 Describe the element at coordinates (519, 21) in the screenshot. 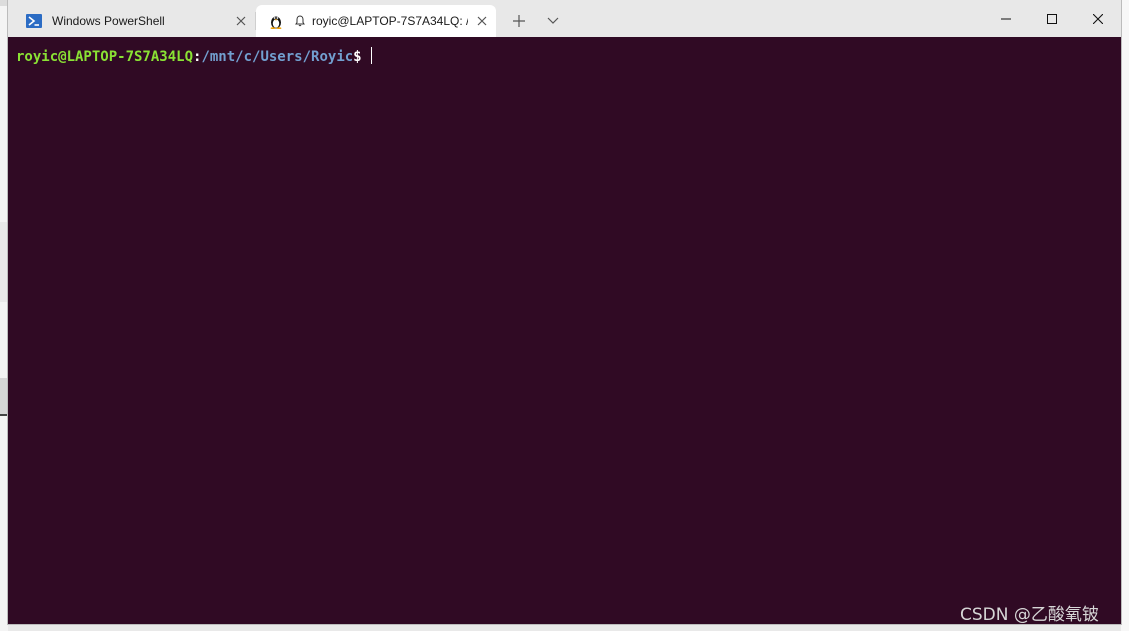

I see `plus-icon` at that location.